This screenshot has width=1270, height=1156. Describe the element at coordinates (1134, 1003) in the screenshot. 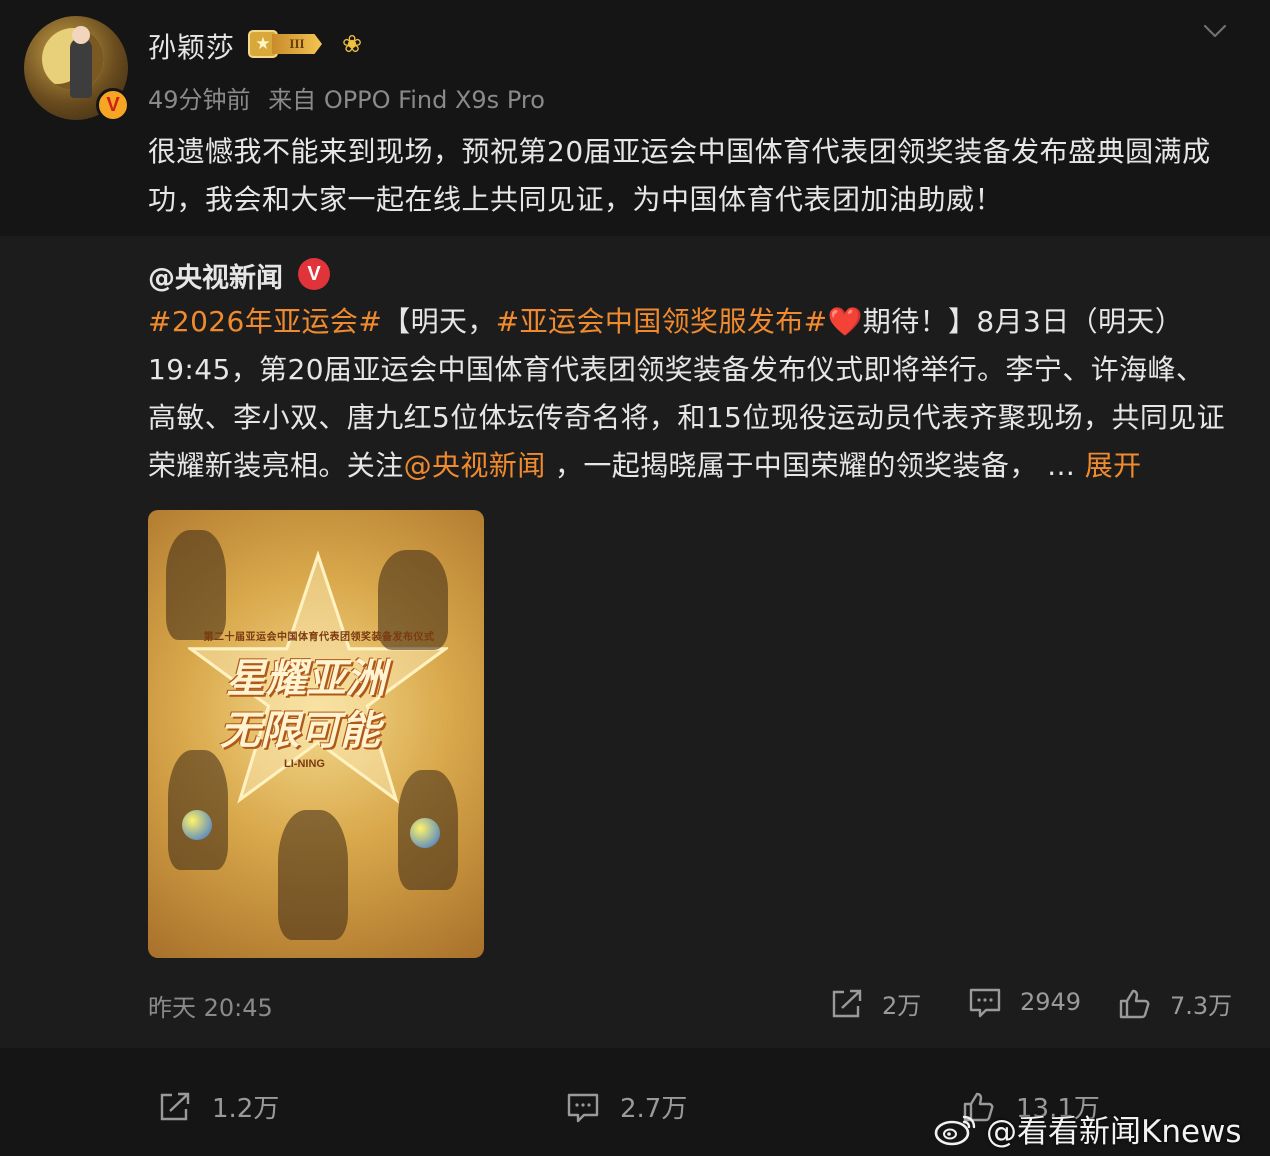

I see `thumbs-up-icon` at that location.